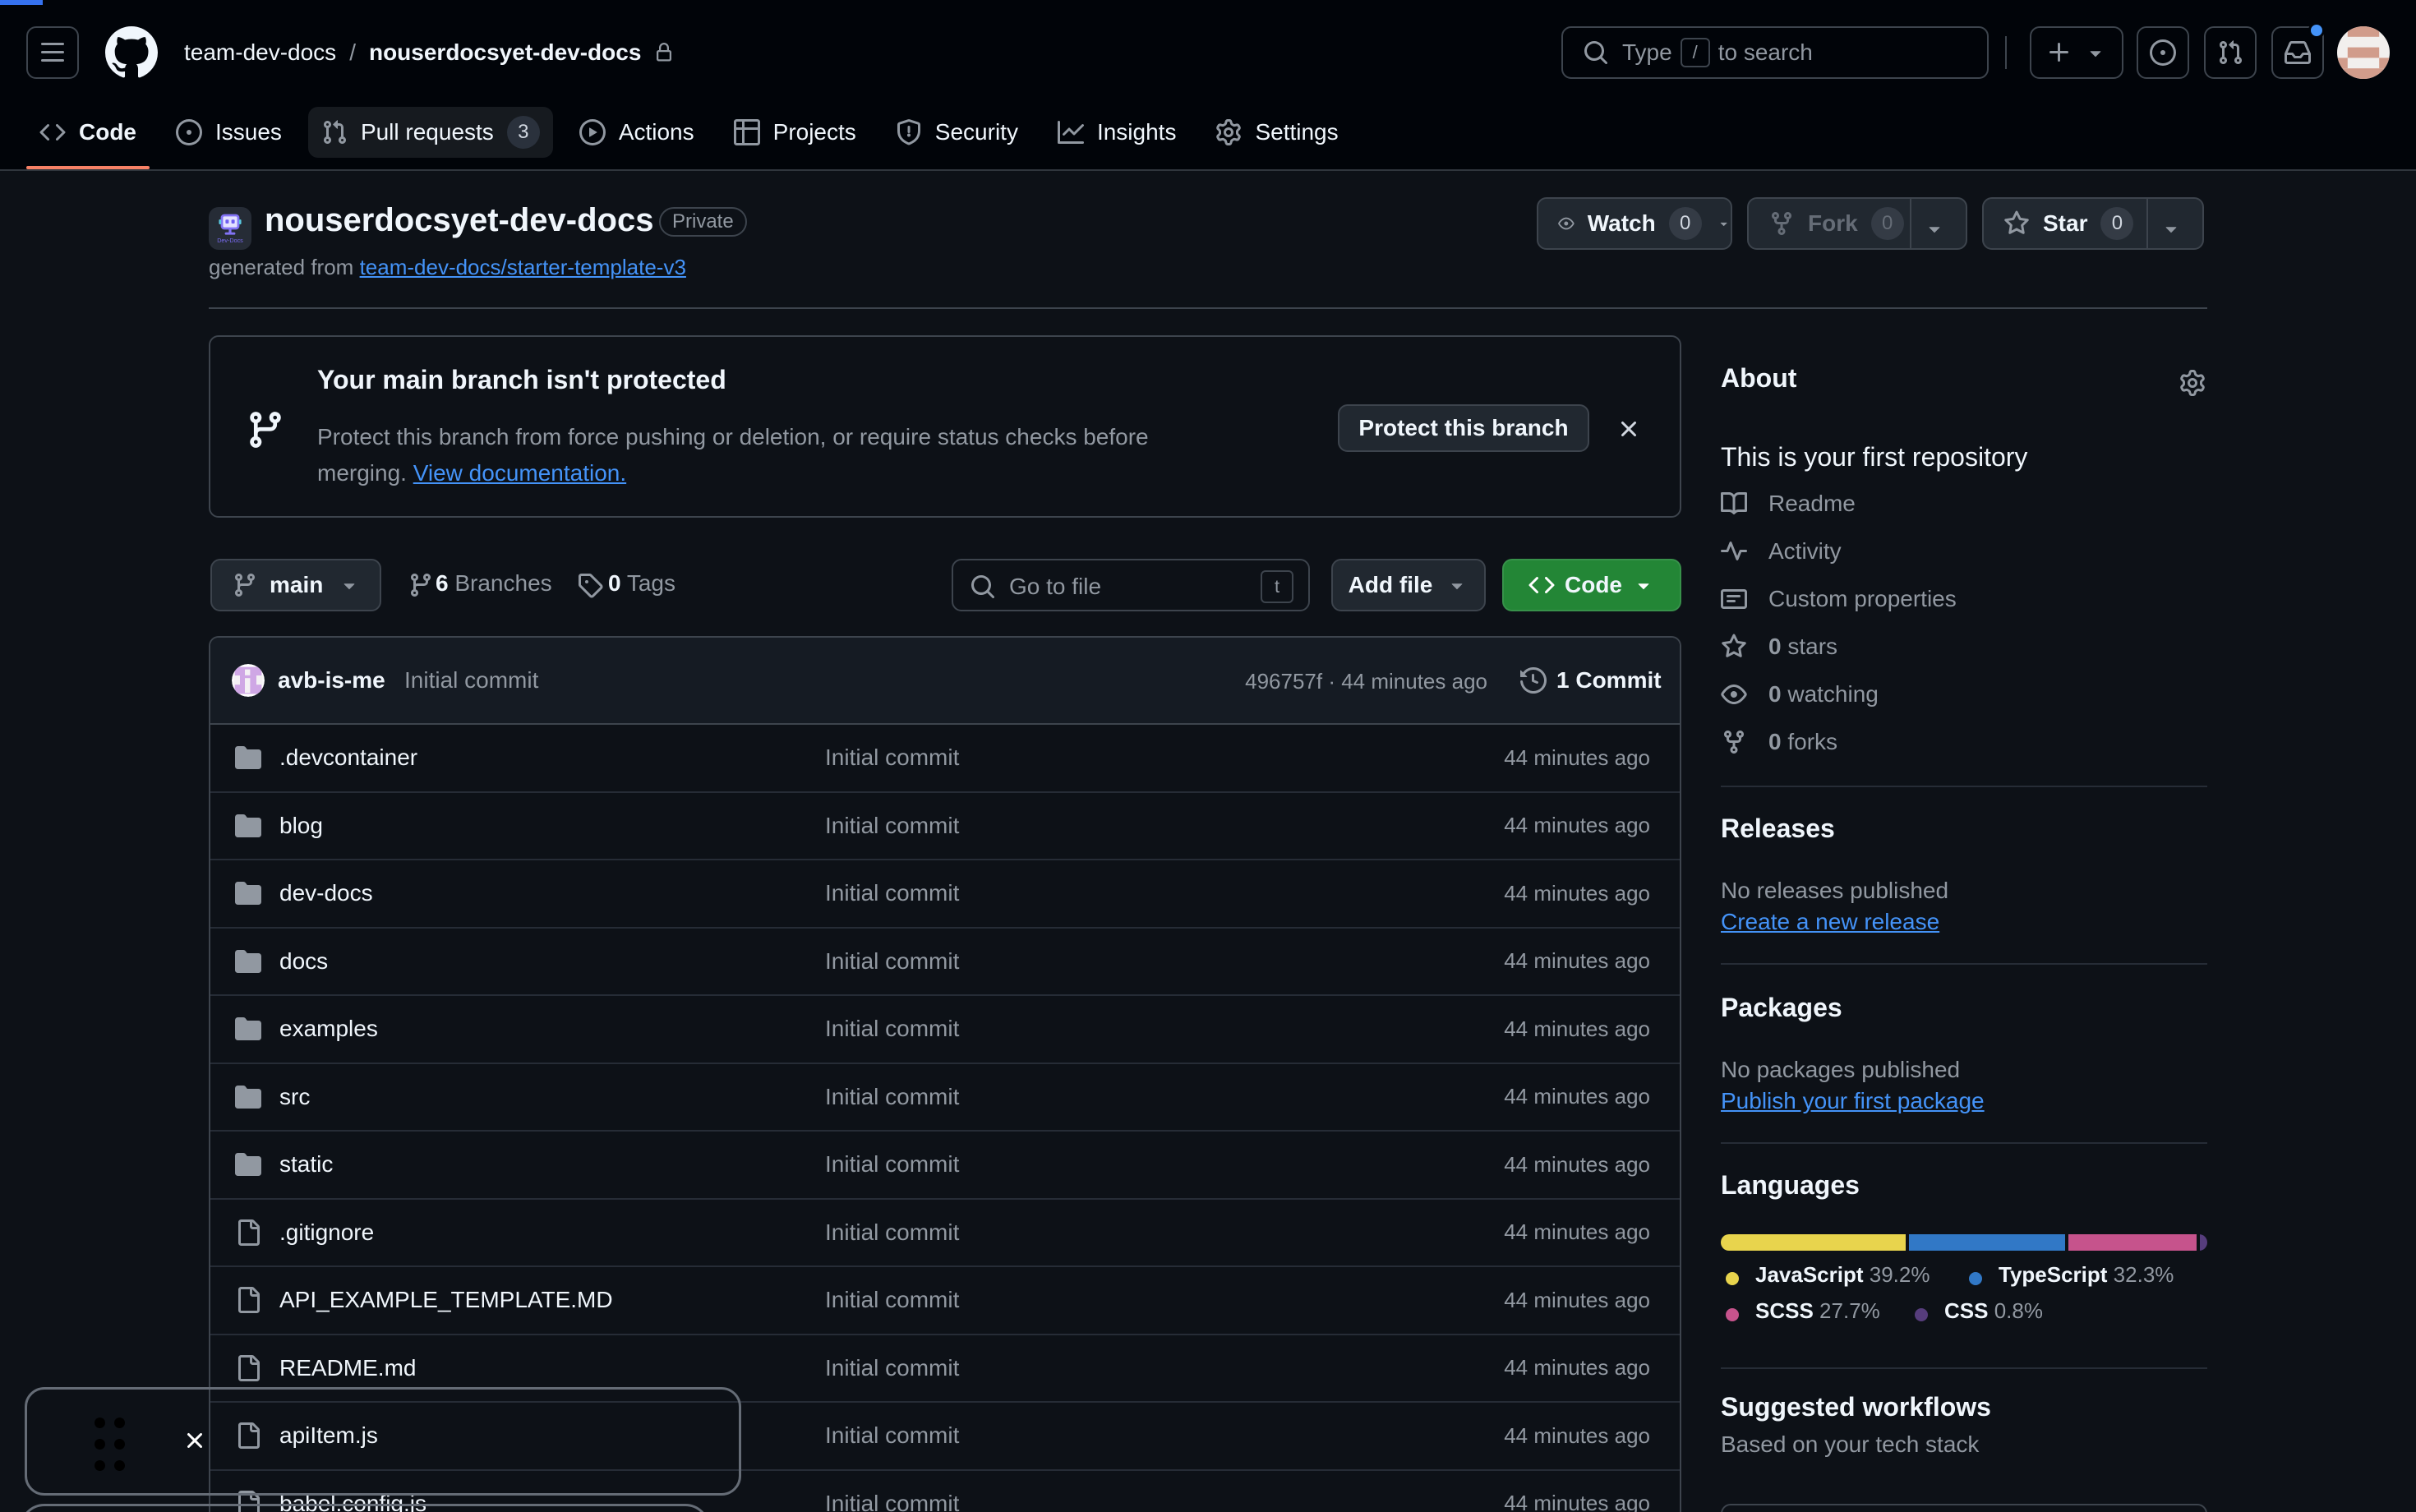 This screenshot has height=1512, width=2416. I want to click on svg-text: Dev-Docs, so click(230, 240).